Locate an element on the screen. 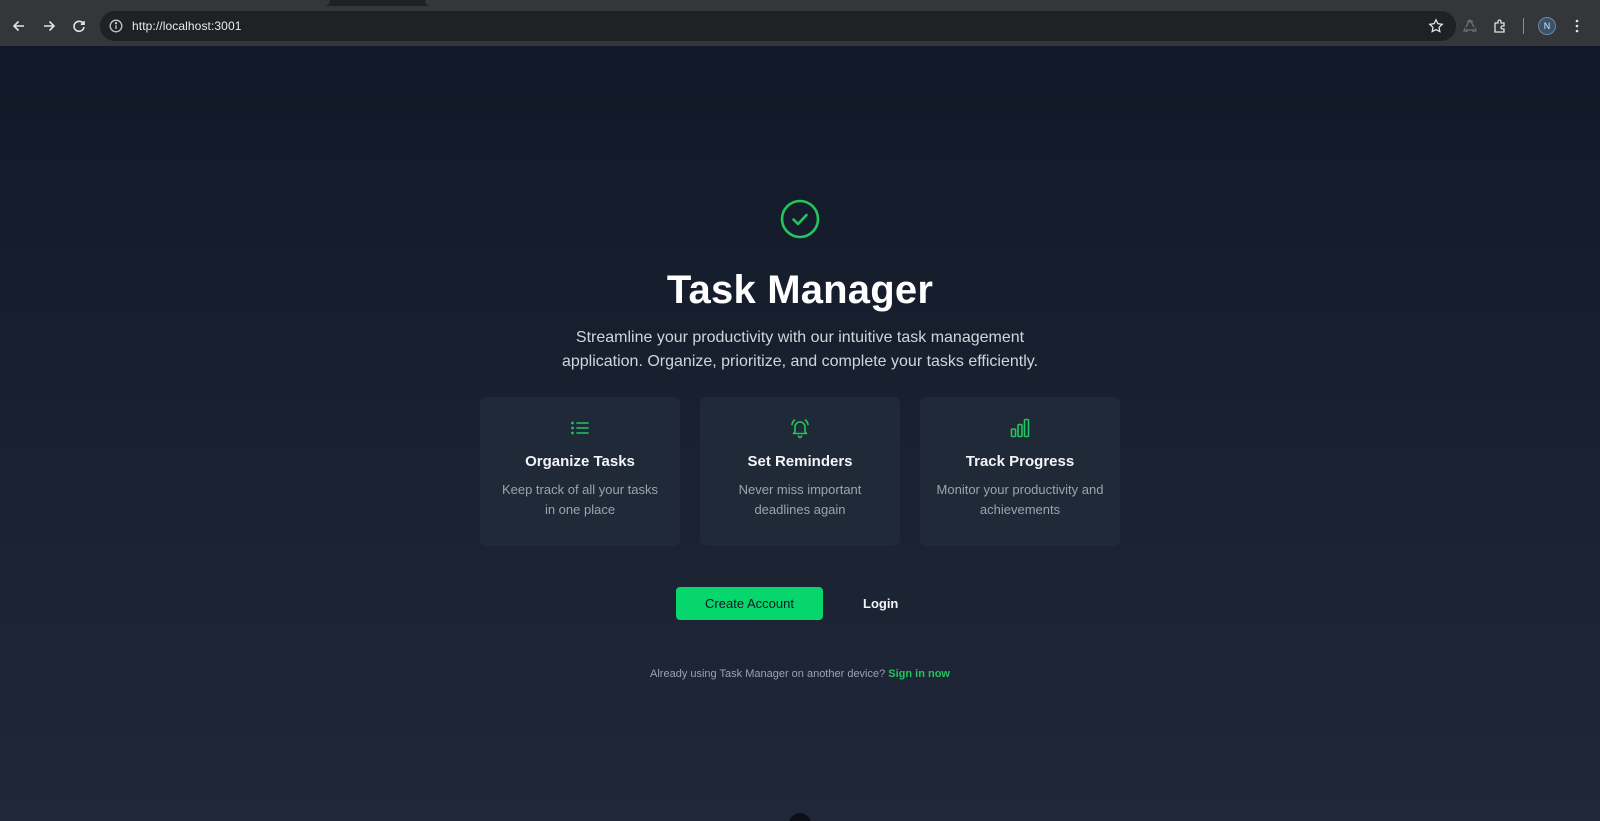 This screenshot has width=1600, height=821. bookmark-star-icon is located at coordinates (1436, 26).